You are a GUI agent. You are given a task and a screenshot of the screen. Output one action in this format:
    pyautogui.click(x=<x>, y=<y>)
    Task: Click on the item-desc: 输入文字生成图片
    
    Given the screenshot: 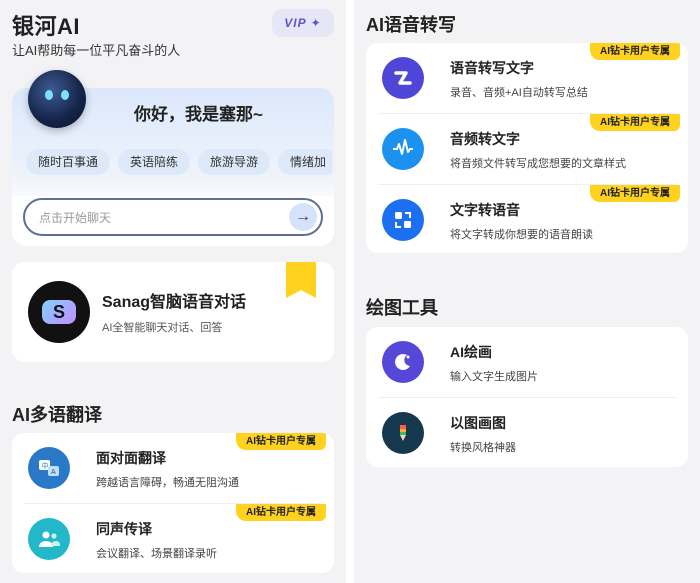 What is the action you would take?
    pyautogui.click(x=494, y=377)
    